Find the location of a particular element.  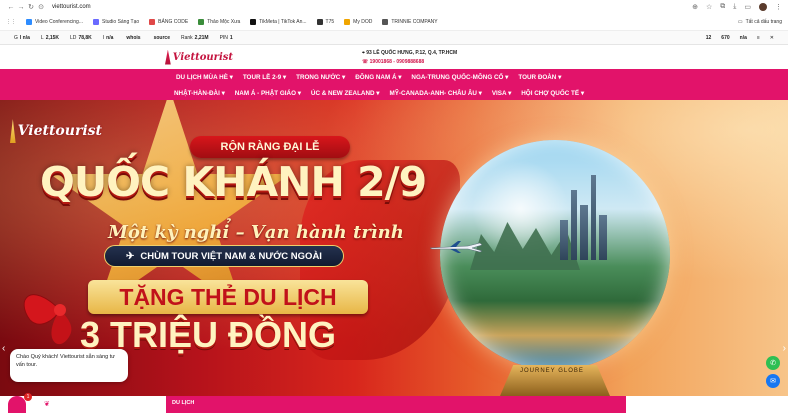

bookmark-item: TRINNIE COMPANY is located at coordinates (410, 22).